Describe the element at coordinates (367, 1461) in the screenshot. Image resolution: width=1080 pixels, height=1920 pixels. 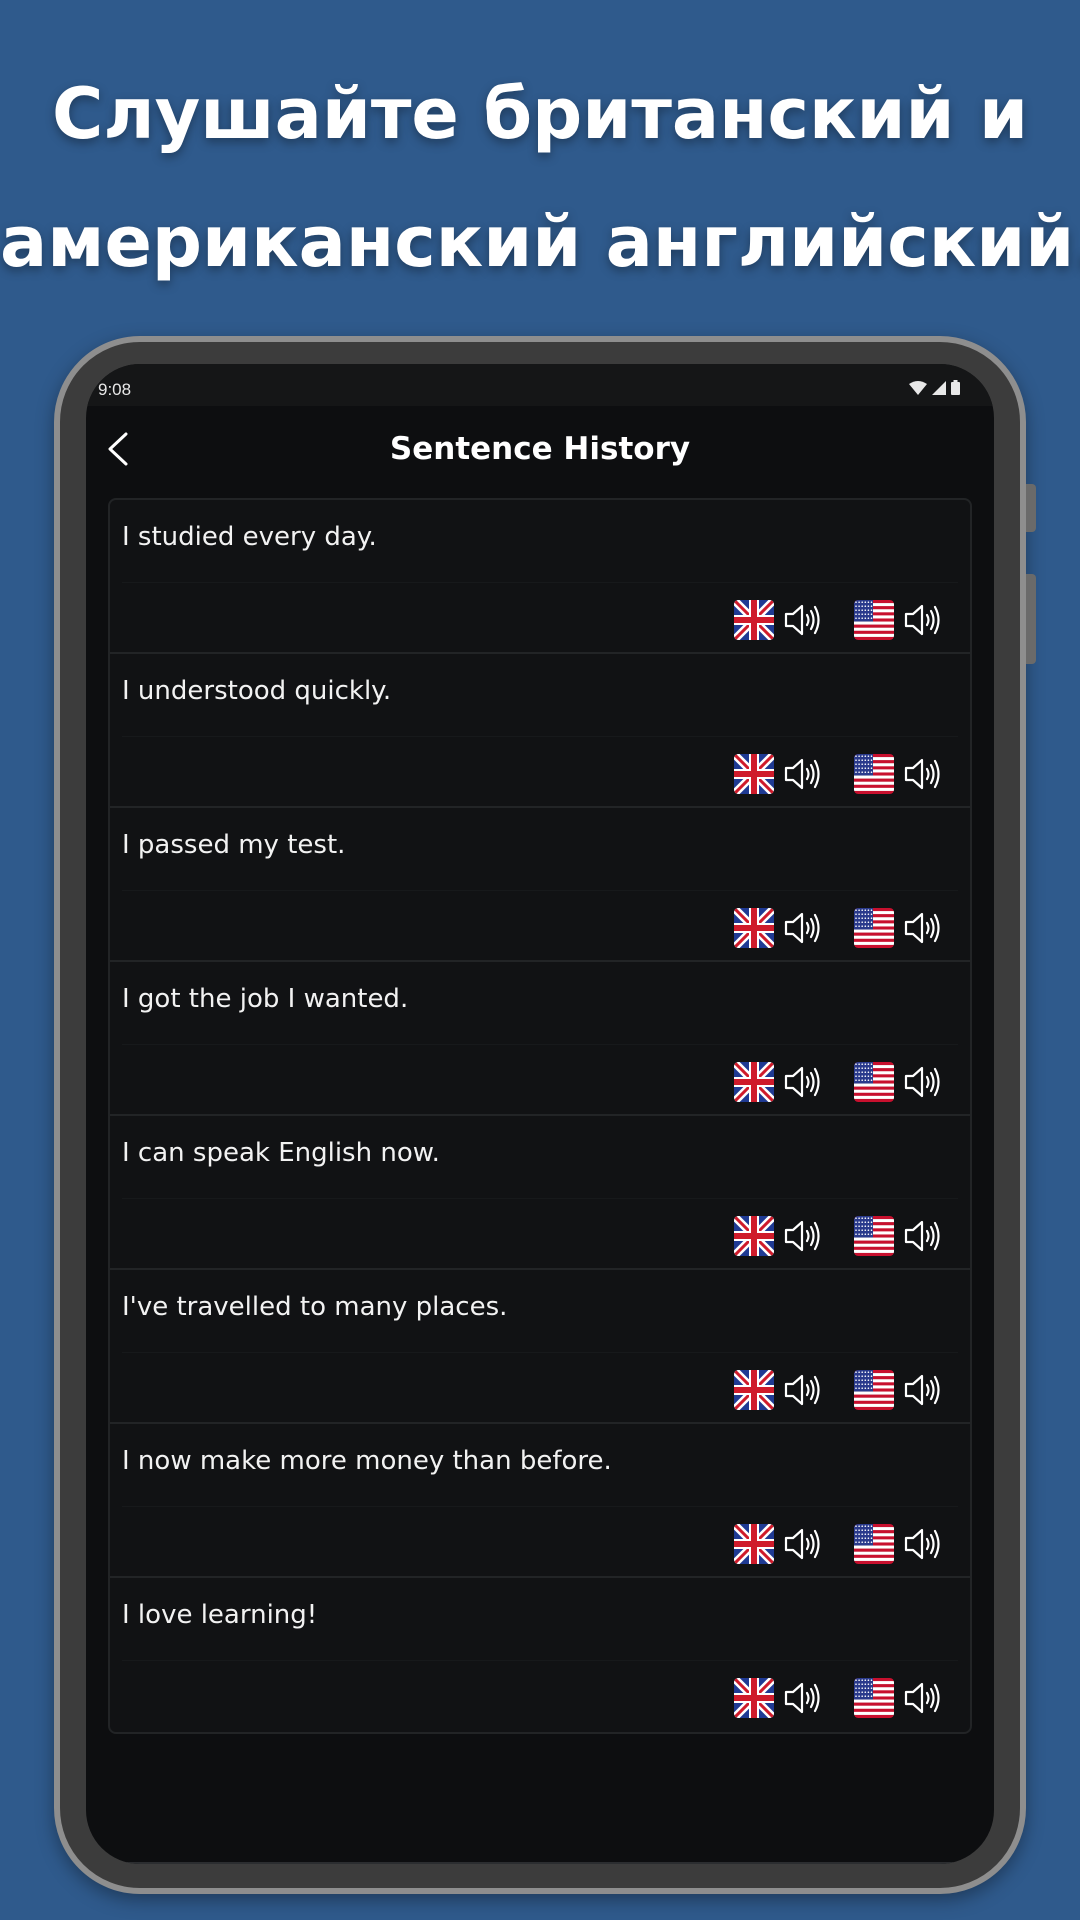
I see `sentence-text: I now make more money than before.` at that location.